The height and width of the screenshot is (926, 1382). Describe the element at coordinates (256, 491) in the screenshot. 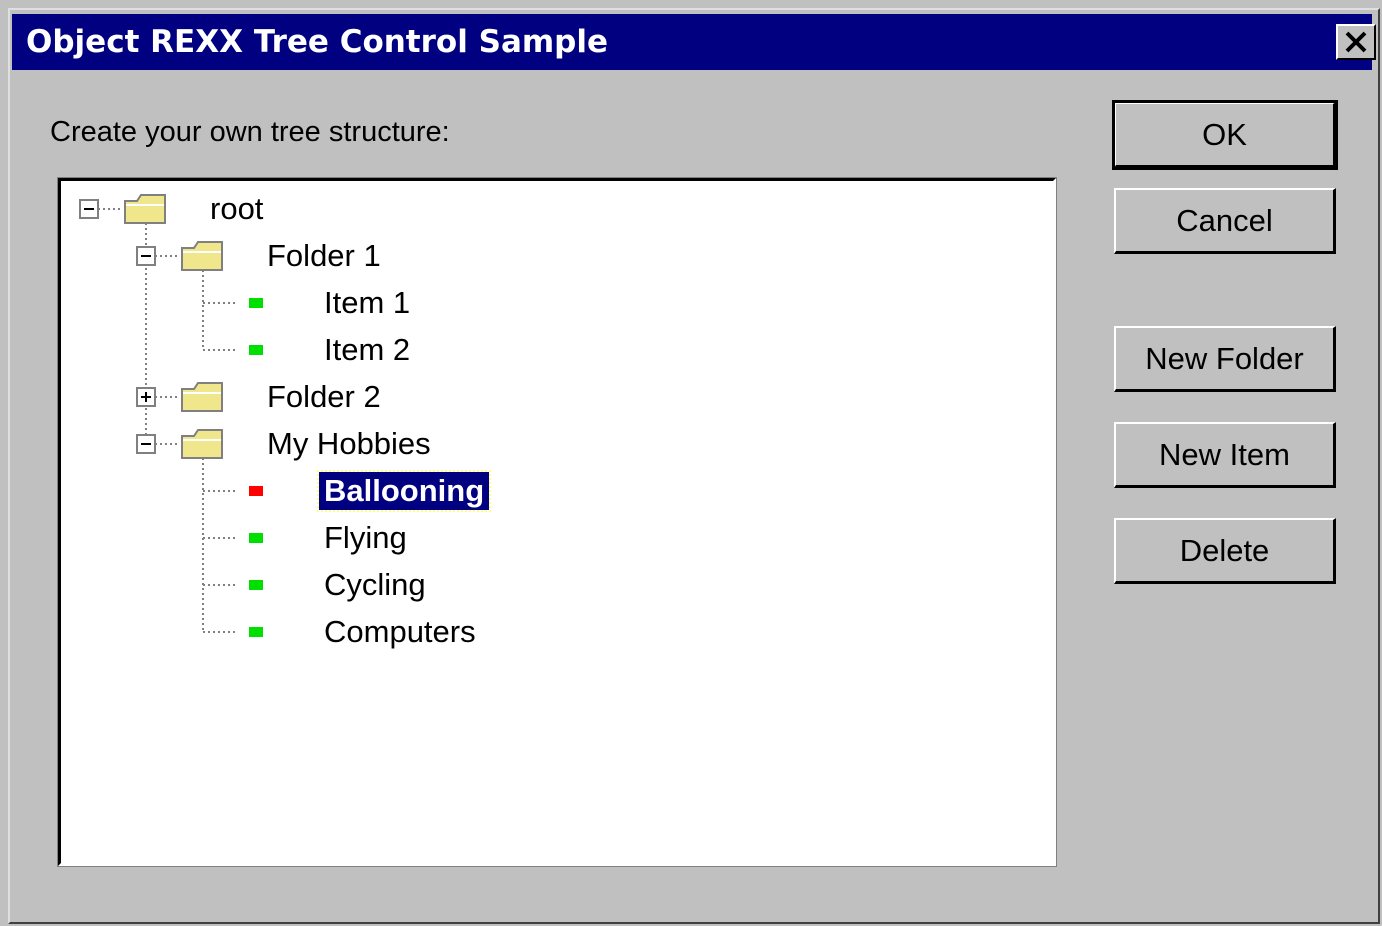

I see `selected-item-marker-icon` at that location.